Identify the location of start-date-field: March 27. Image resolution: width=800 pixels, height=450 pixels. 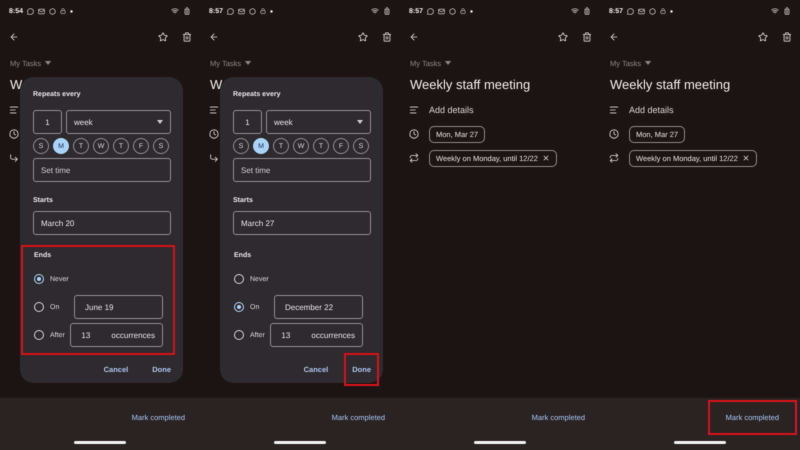
(302, 223).